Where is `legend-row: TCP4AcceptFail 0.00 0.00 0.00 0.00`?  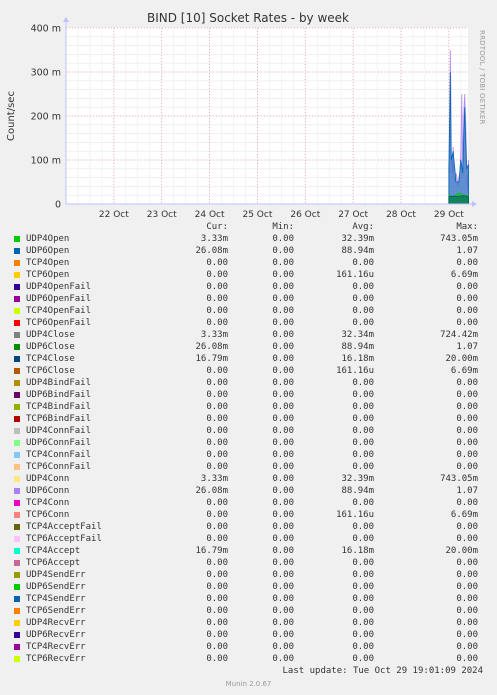
legend-row: TCP4AcceptFail 0.00 0.00 0.00 0.00 is located at coordinates (248, 528).